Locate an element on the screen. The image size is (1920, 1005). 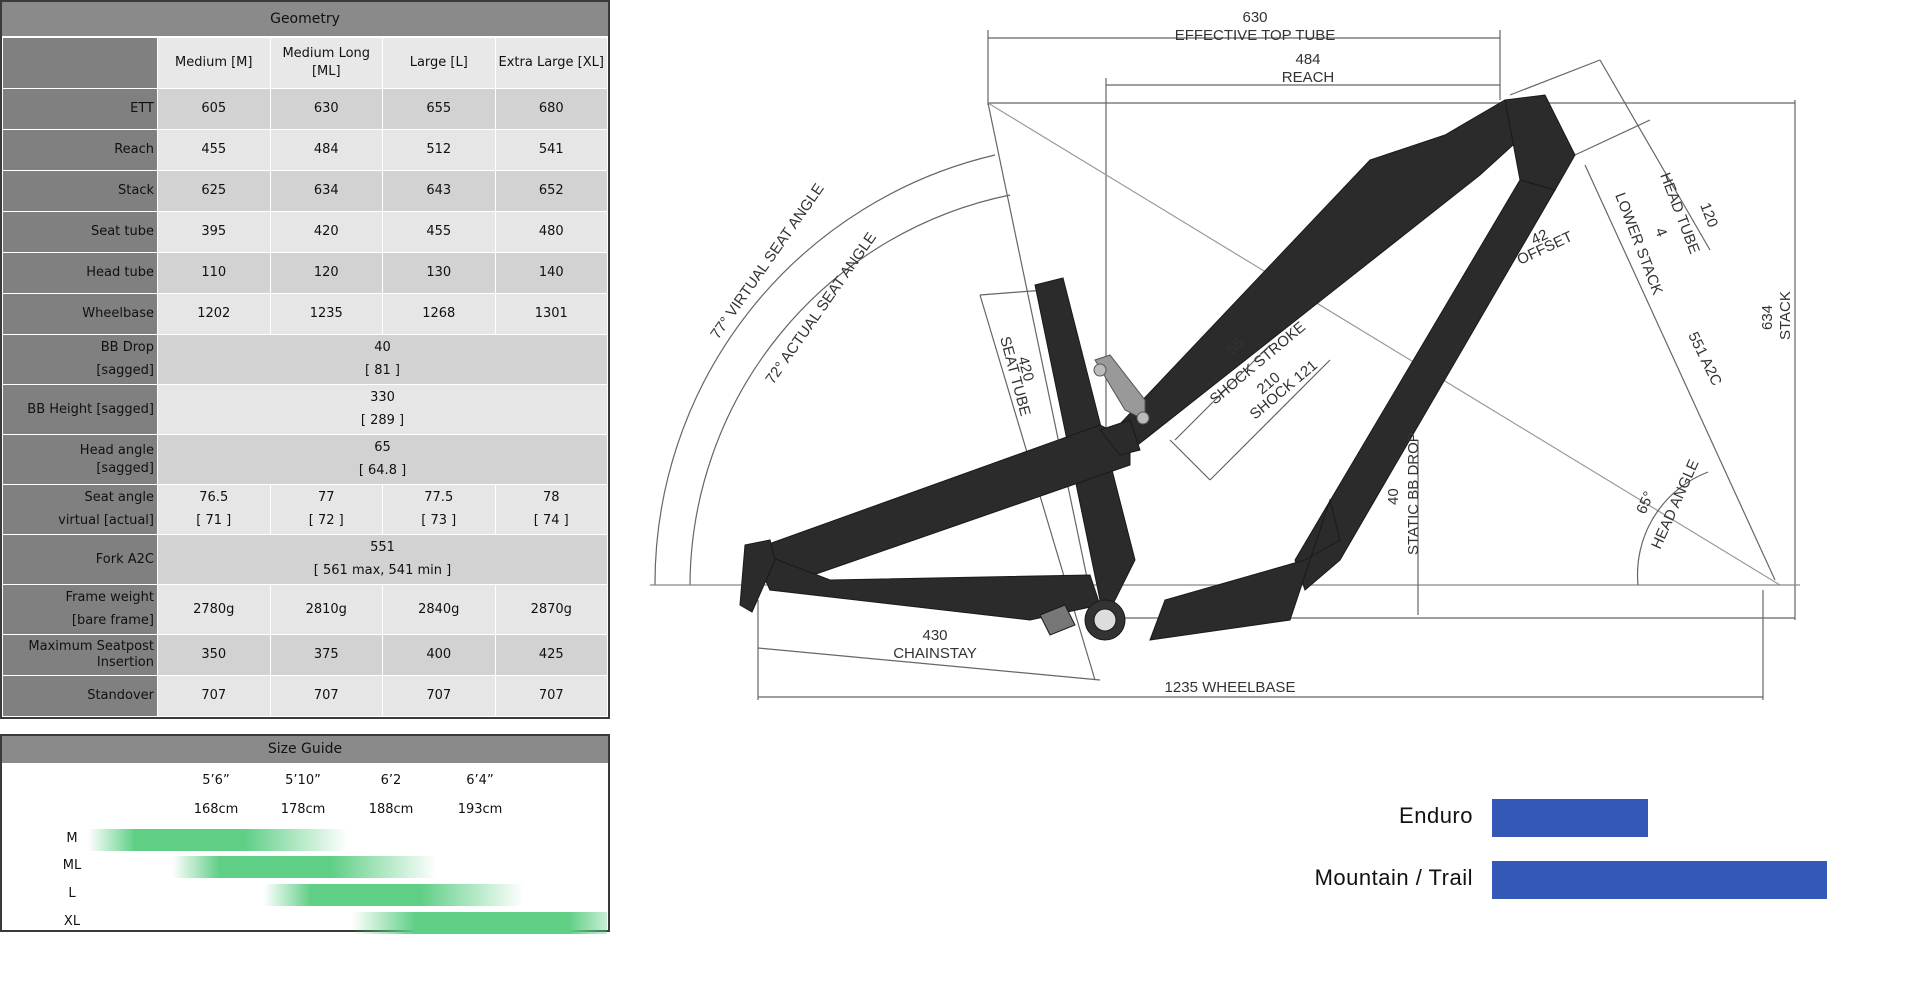
cell: 425 is located at coordinates (551, 655).